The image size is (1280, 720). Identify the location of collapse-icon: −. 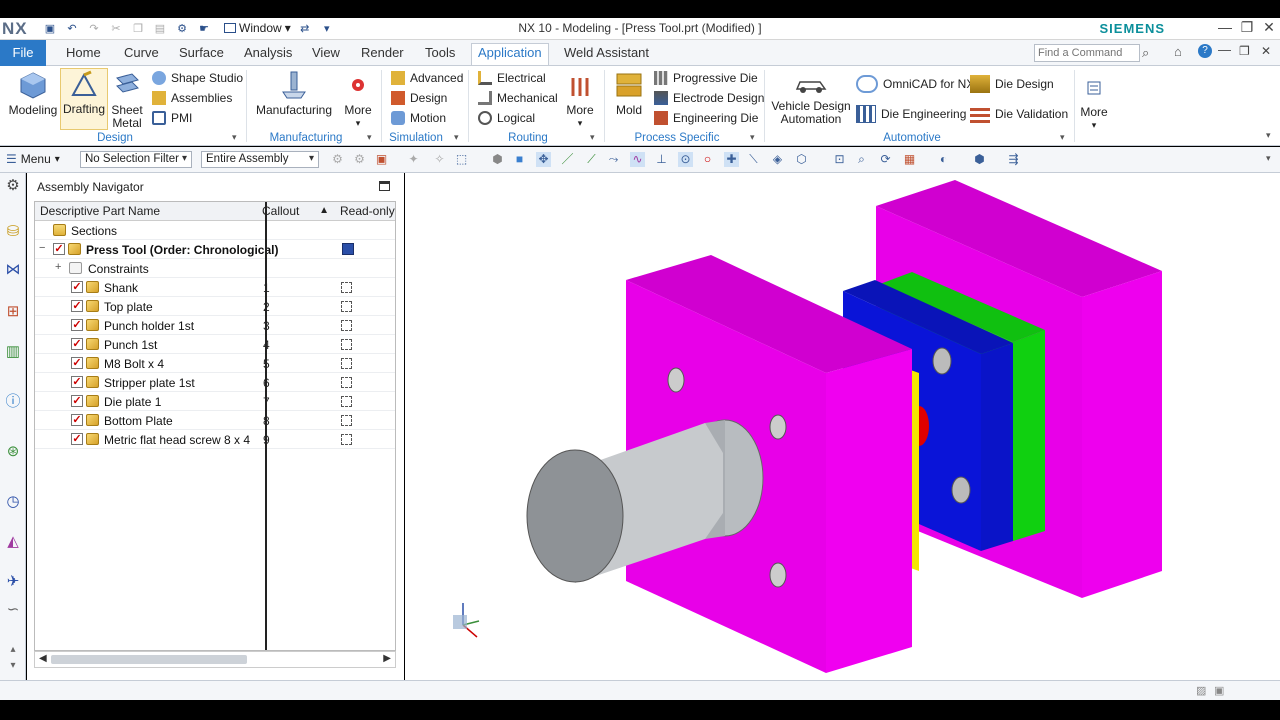
(42, 248).